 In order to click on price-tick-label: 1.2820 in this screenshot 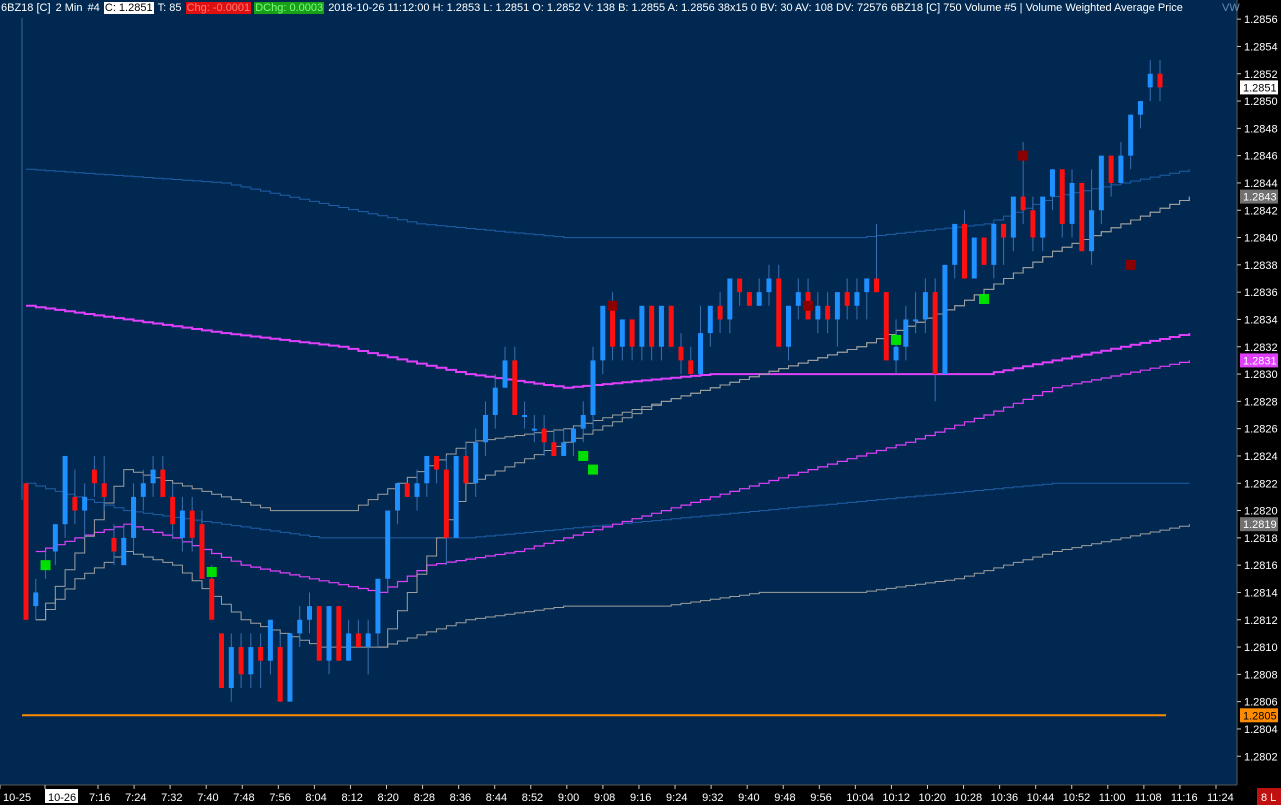, I will do `click(1261, 512)`.